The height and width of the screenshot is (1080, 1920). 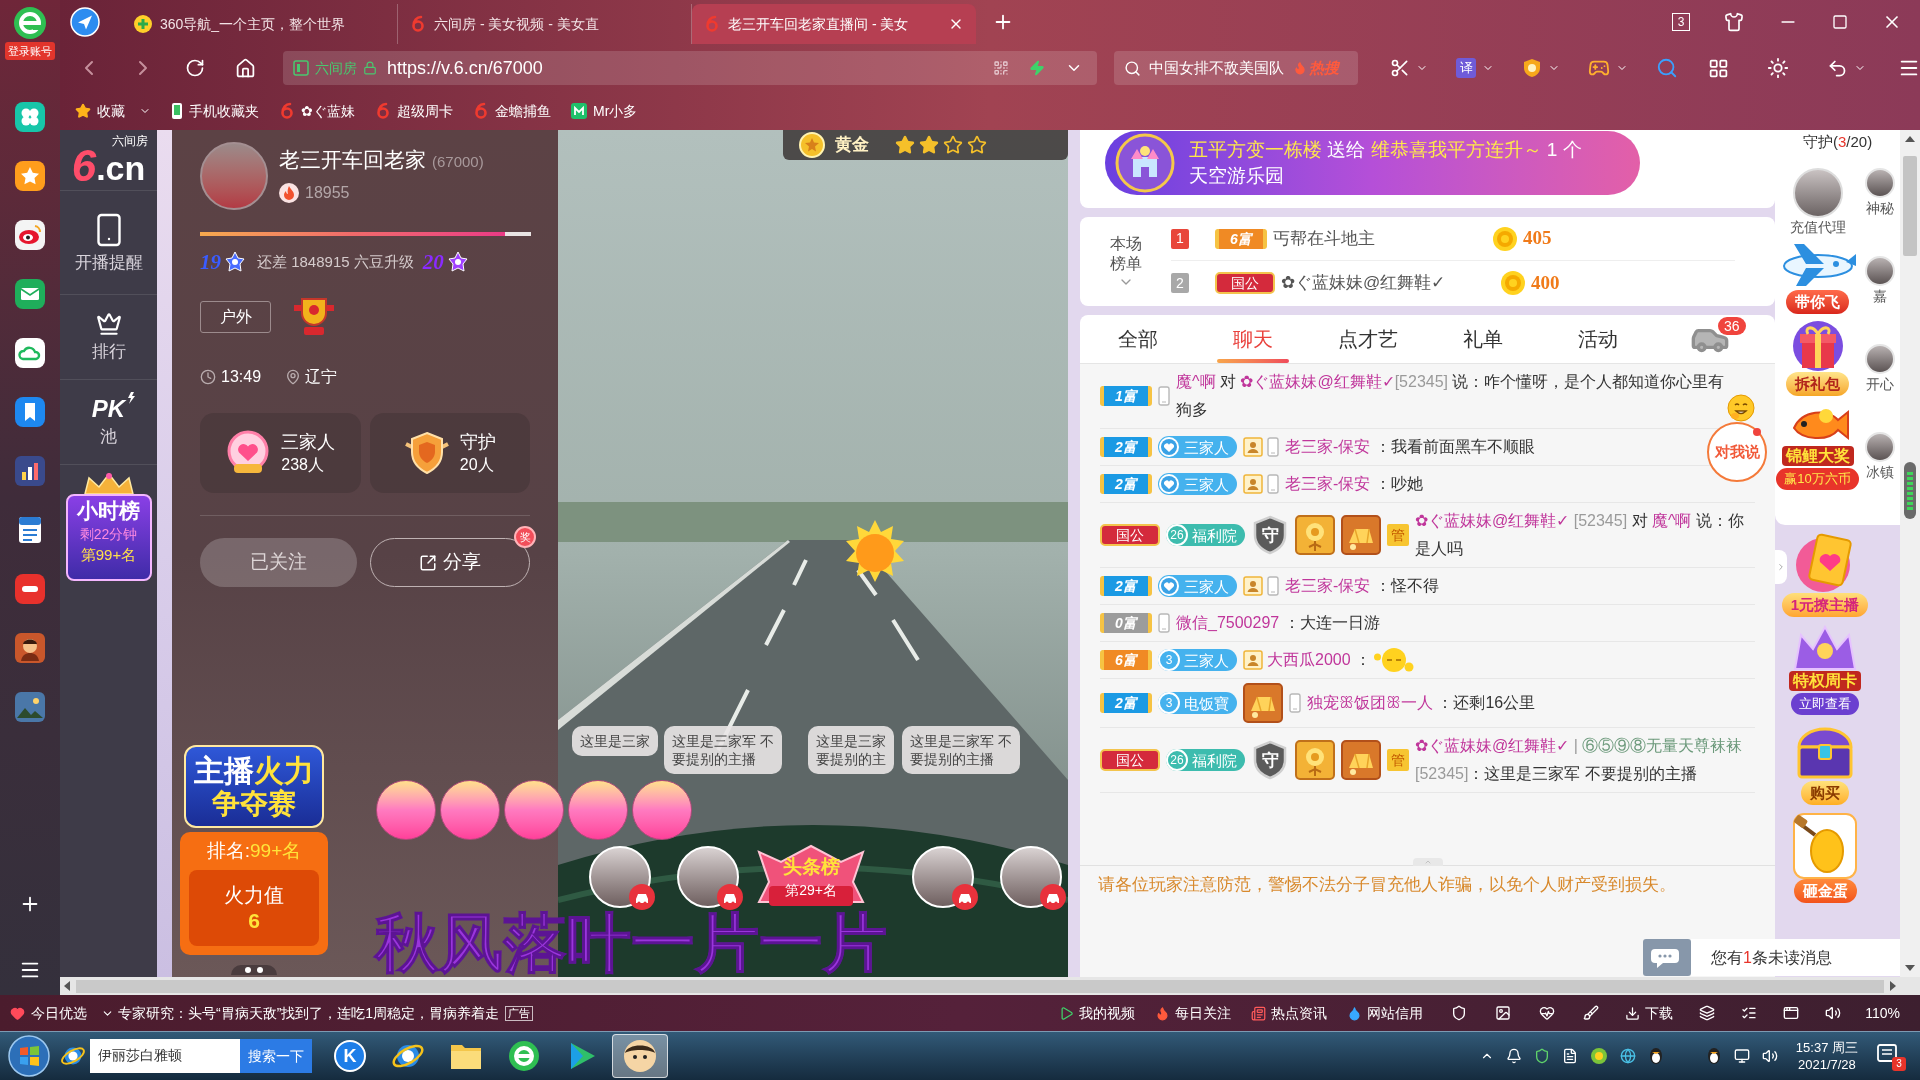 What do you see at coordinates (1817, 384) in the screenshot?
I see `promo-button: 拆礼包` at bounding box center [1817, 384].